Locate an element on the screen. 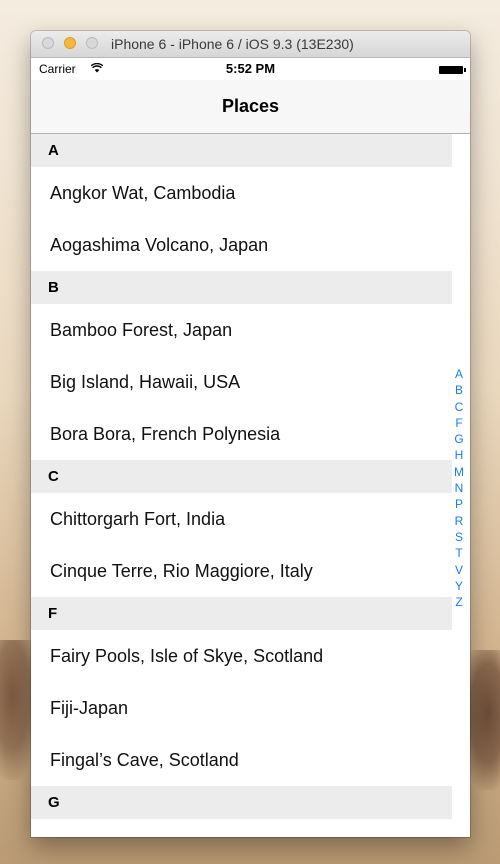  place-row: Cinque Terre, Rio Maggiore, Italy is located at coordinates (241, 571).